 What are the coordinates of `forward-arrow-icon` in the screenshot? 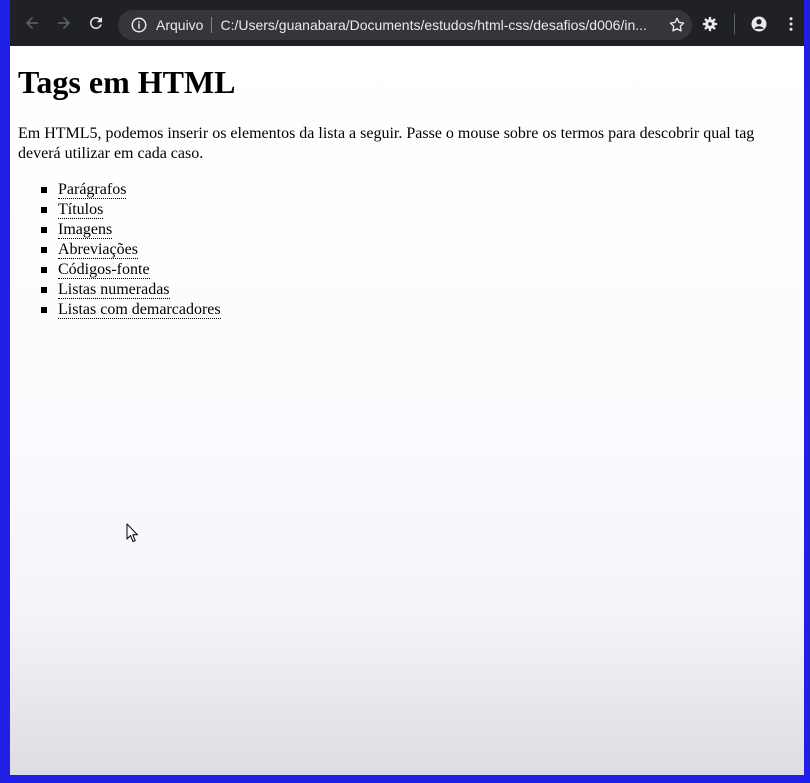 It's located at (64, 23).